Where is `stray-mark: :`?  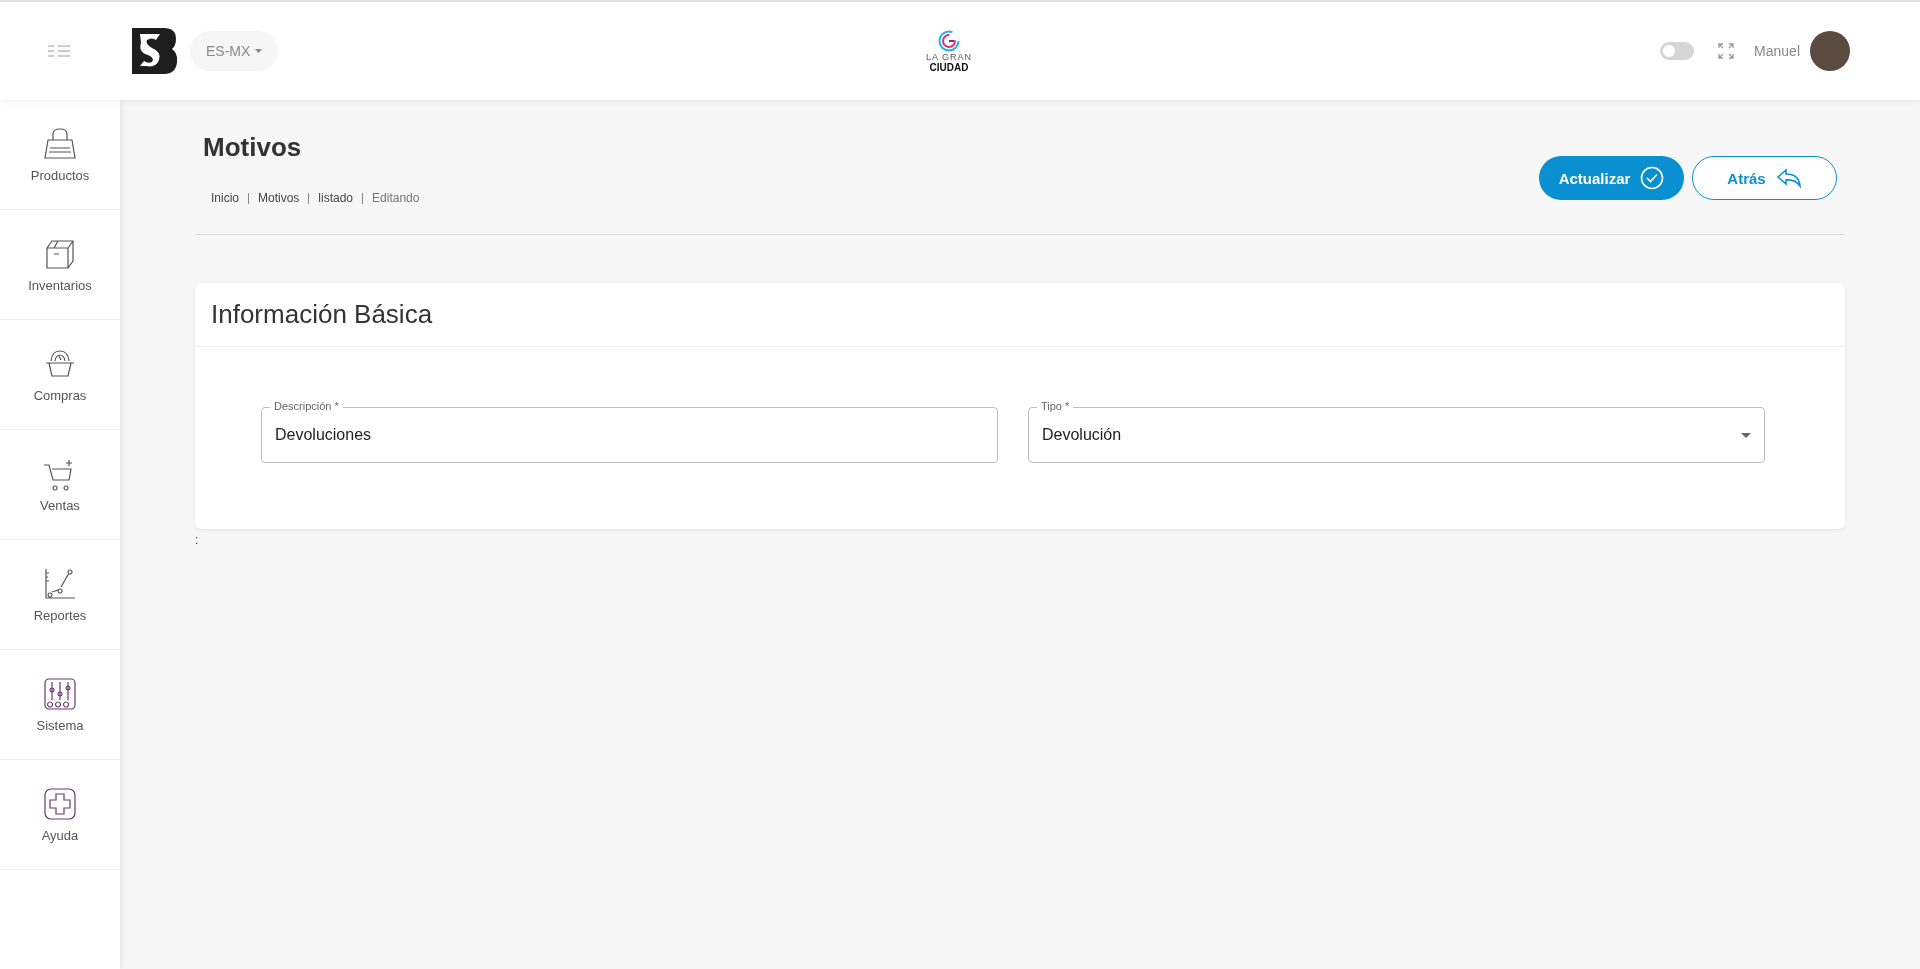 stray-mark: : is located at coordinates (197, 540).